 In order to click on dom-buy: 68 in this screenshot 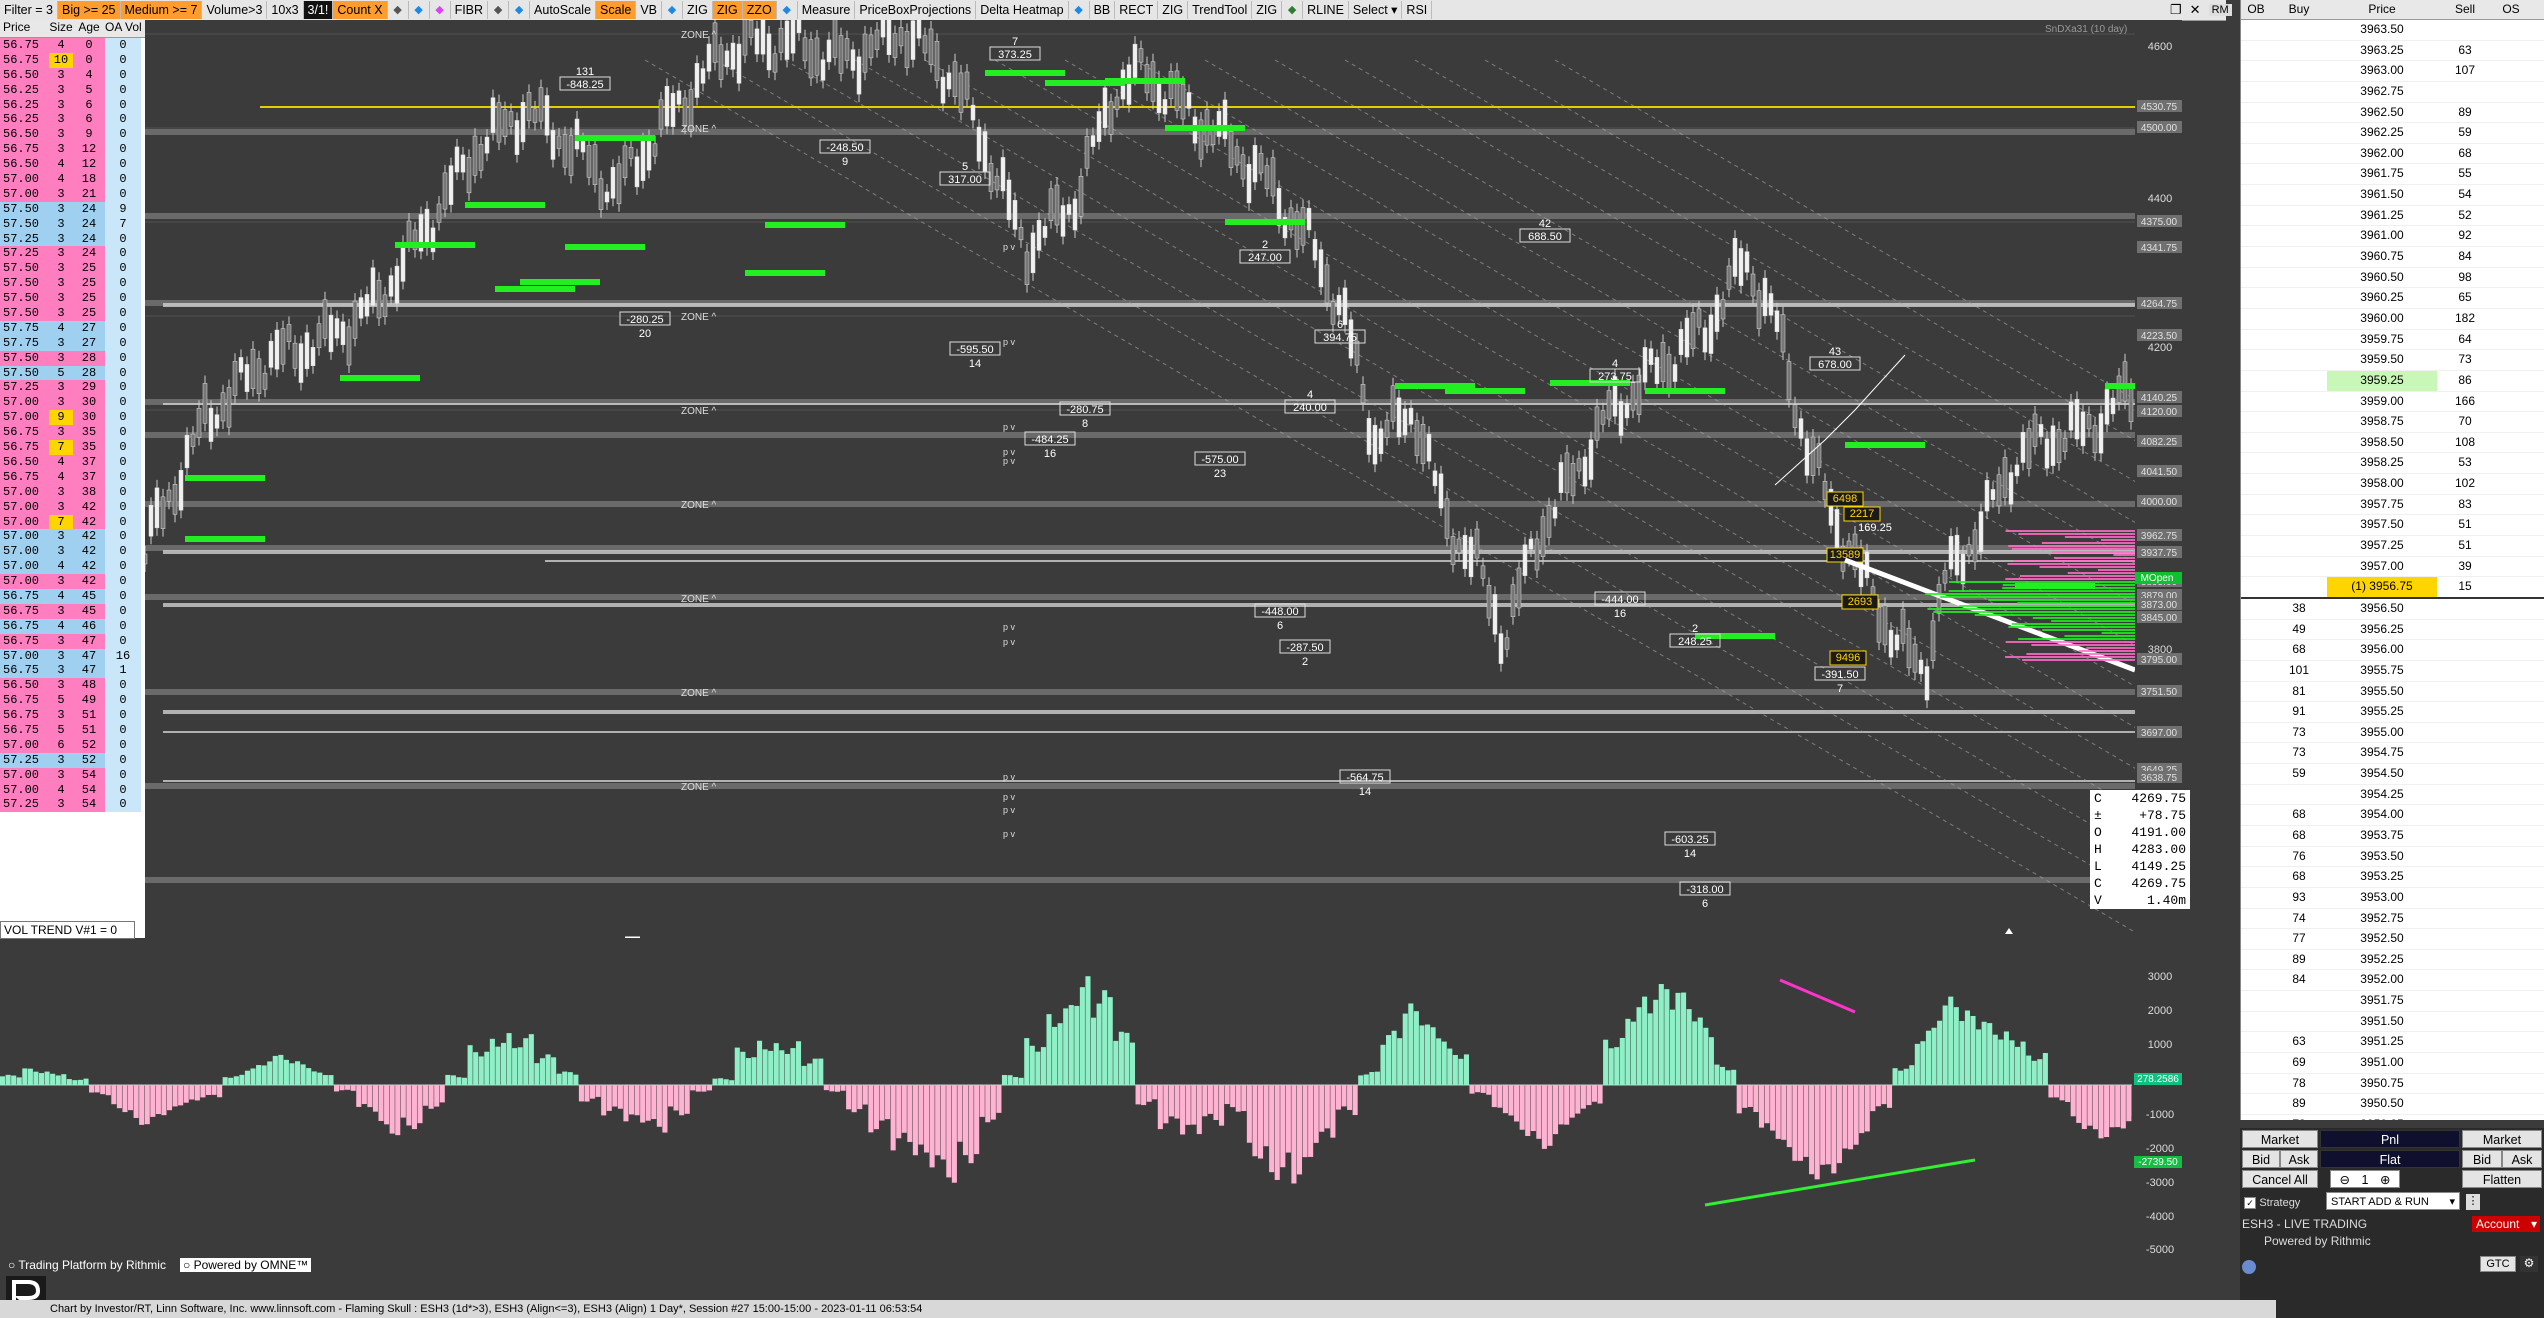, I will do `click(2299, 650)`.